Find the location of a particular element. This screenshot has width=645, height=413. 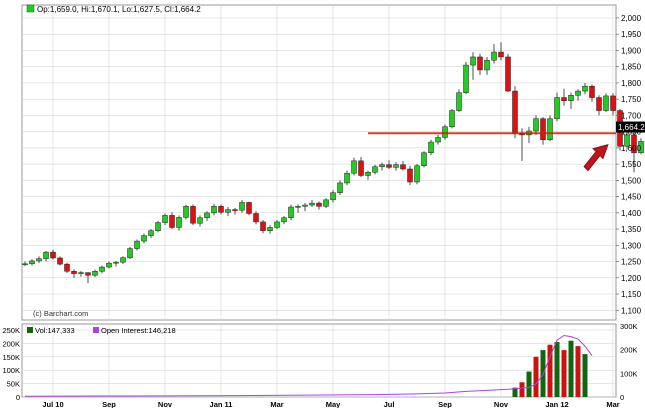

price-tick-label: 1,900 is located at coordinates (631, 50).